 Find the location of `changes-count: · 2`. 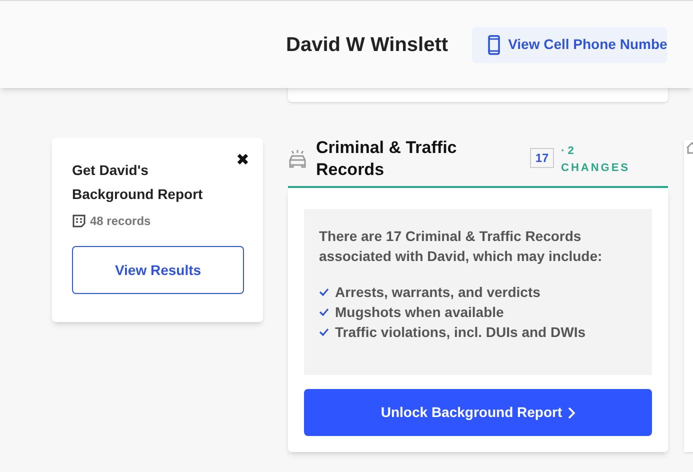

changes-count: · 2 is located at coordinates (568, 151).